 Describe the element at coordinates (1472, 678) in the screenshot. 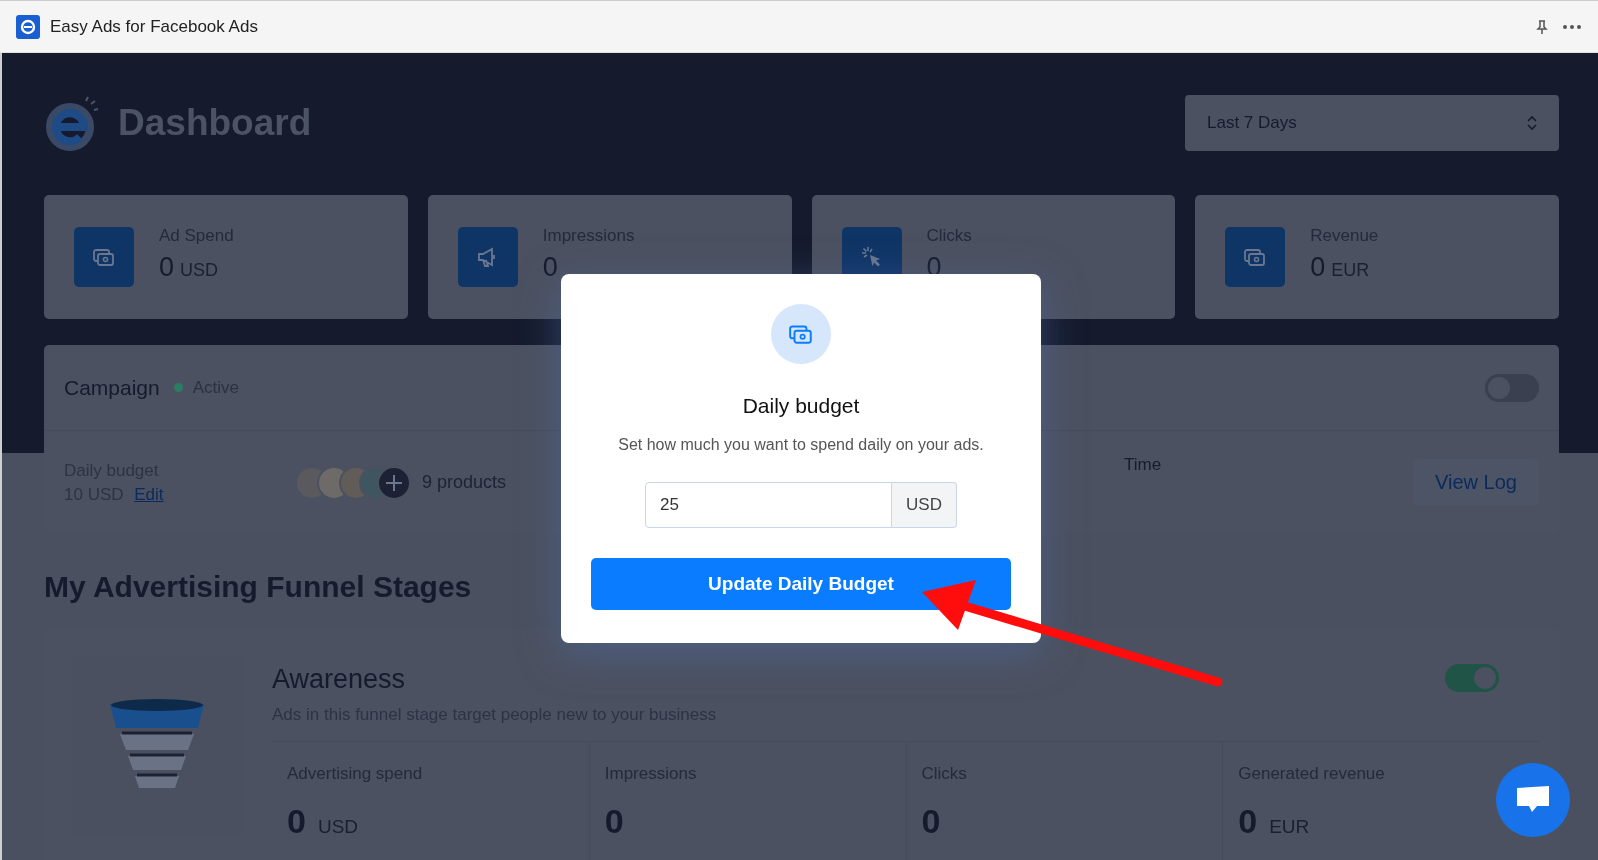

I see `stage-toggle` at that location.